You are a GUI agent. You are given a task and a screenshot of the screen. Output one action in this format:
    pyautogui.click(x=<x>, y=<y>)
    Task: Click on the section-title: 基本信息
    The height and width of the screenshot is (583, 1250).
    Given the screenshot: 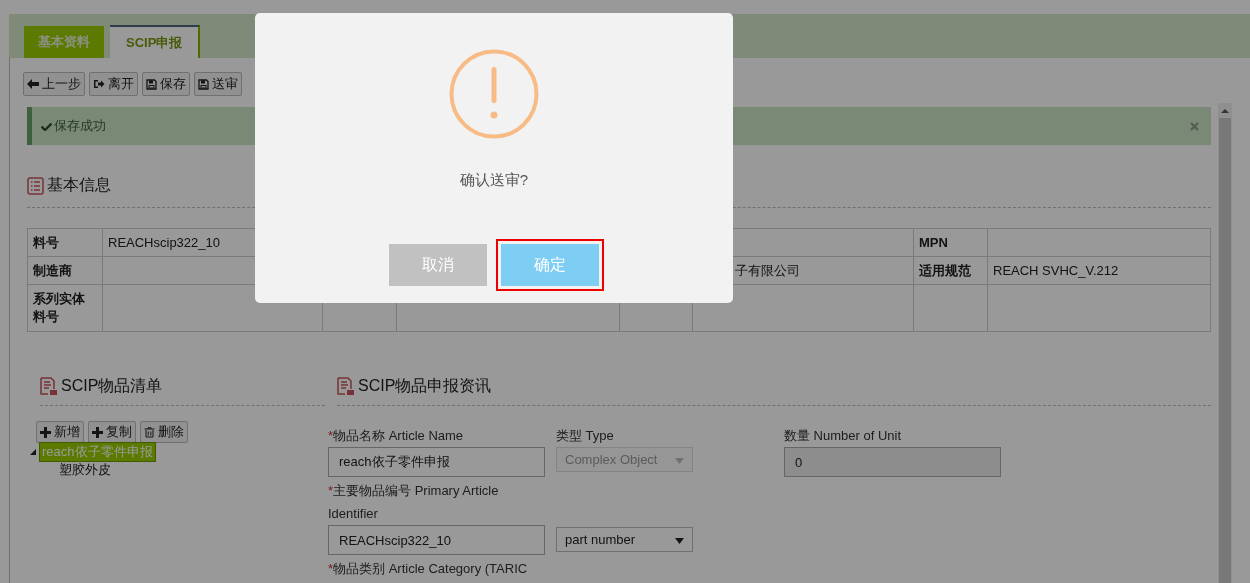 What is the action you would take?
    pyautogui.click(x=79, y=185)
    